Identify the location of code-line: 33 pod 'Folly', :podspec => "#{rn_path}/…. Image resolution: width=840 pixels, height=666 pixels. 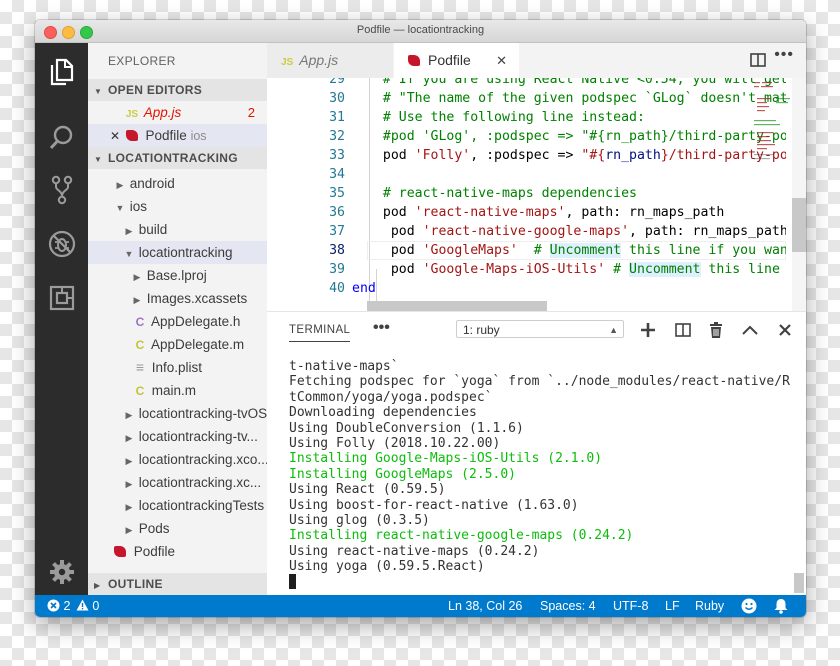
(526, 155).